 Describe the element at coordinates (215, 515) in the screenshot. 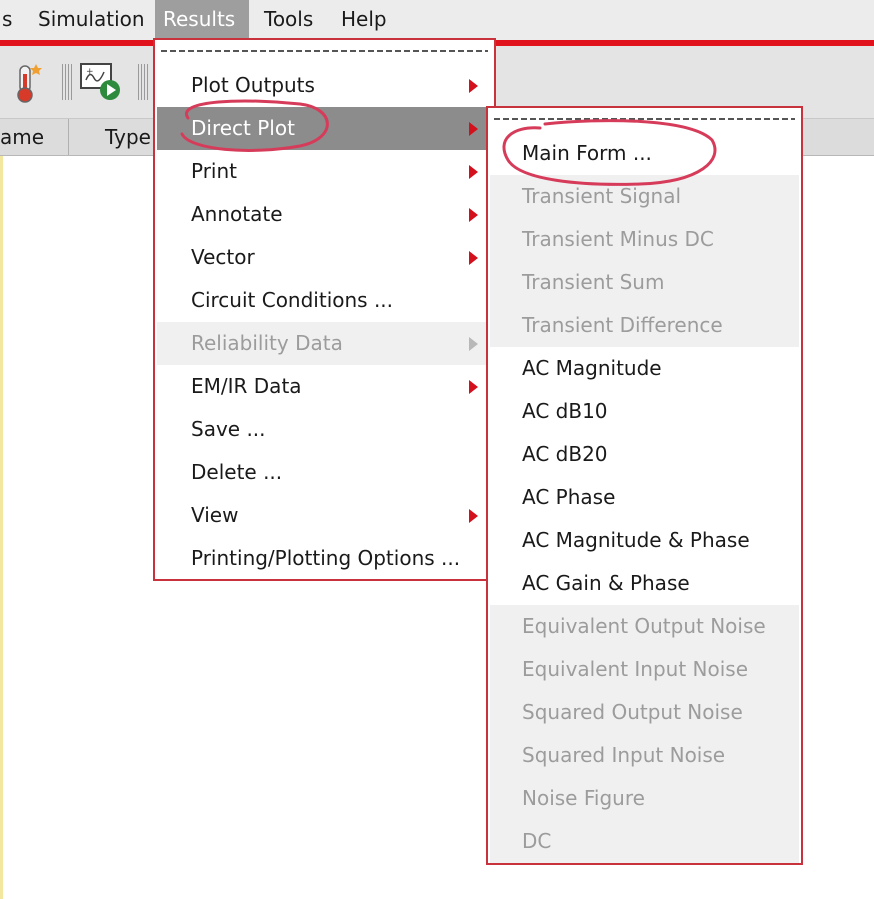

I see `menu-item-label: View` at that location.